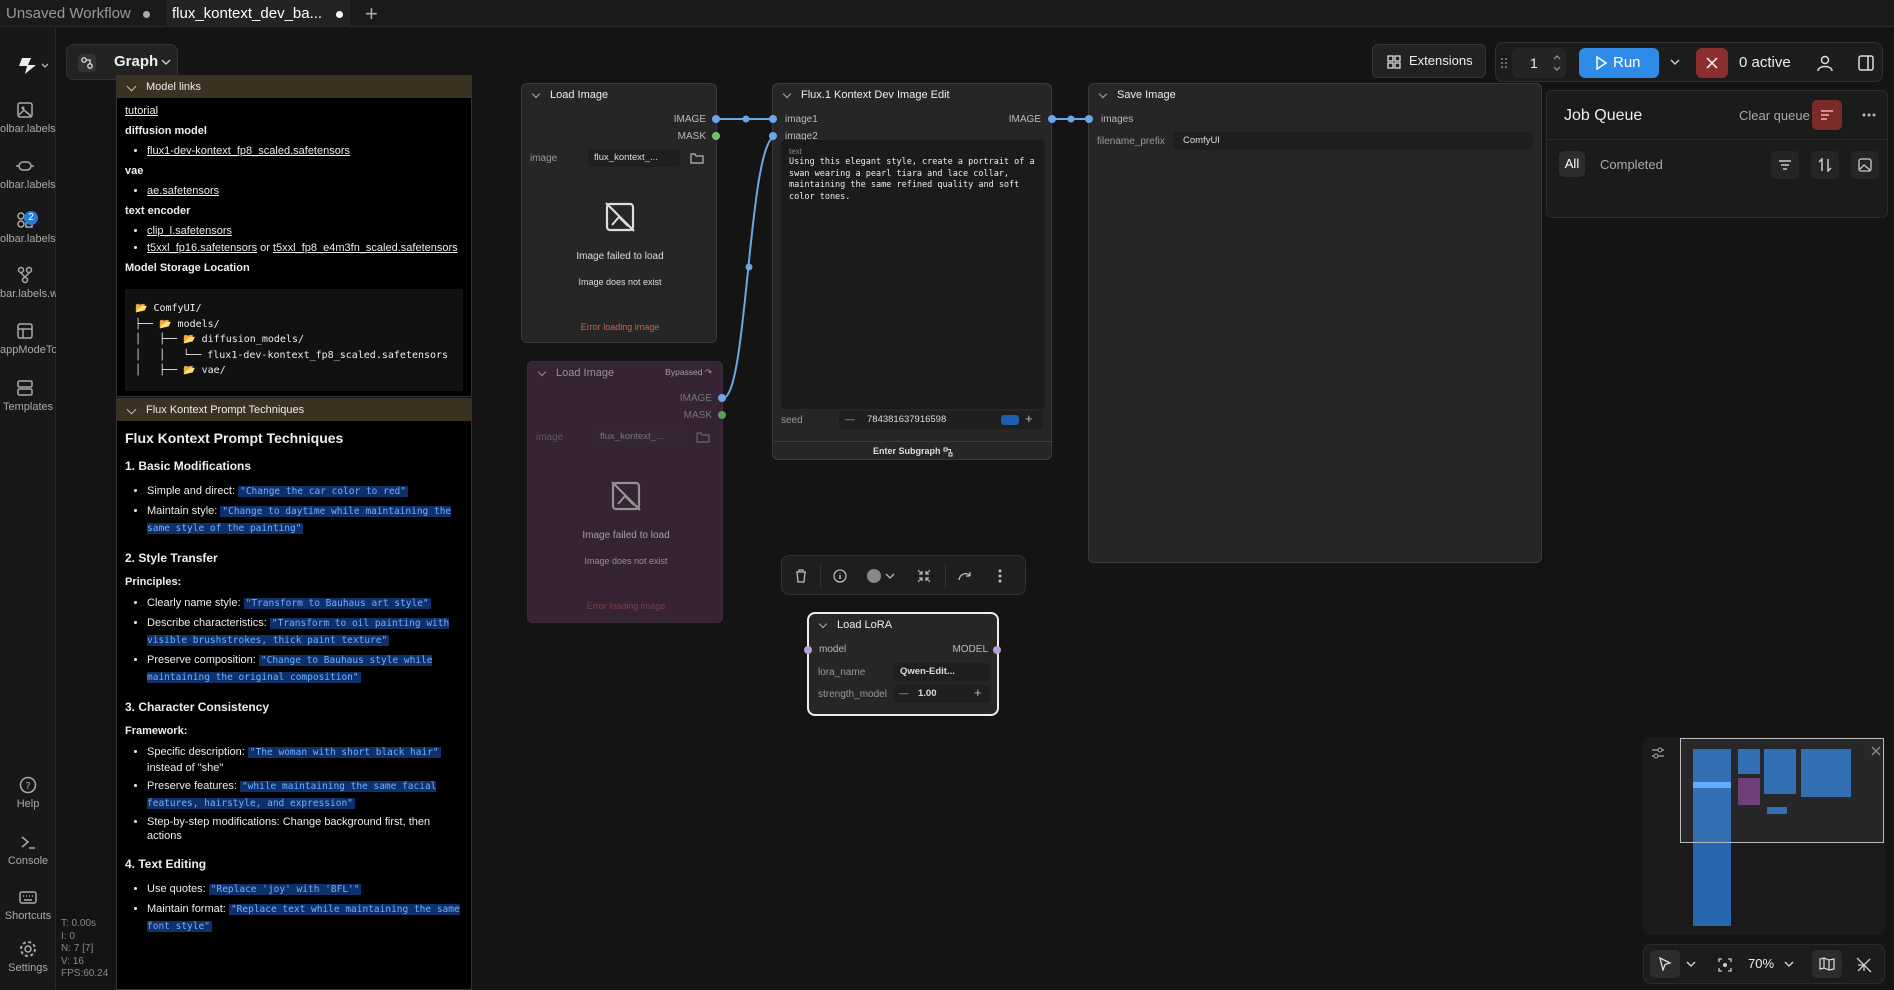 This screenshot has width=1894, height=990. I want to click on image-error-text: Error loading image, so click(620, 327).